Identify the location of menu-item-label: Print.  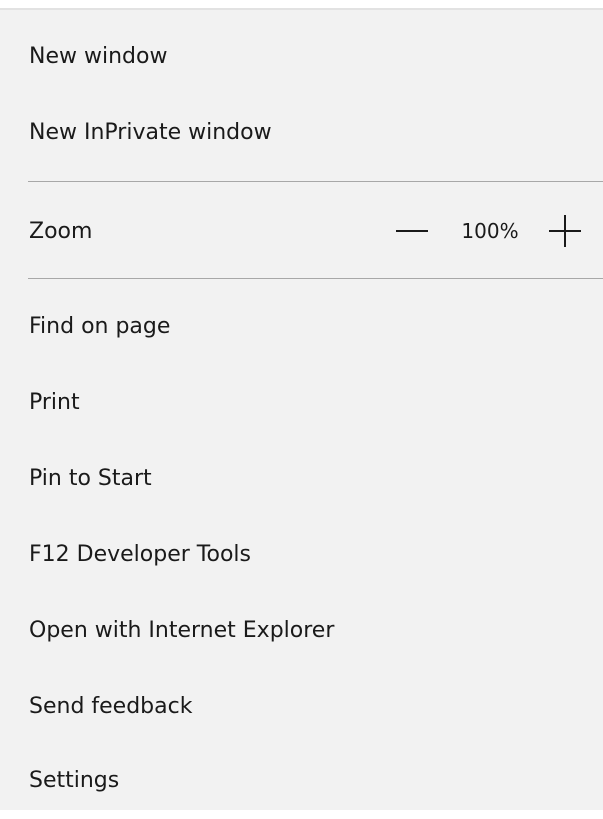
(54, 402).